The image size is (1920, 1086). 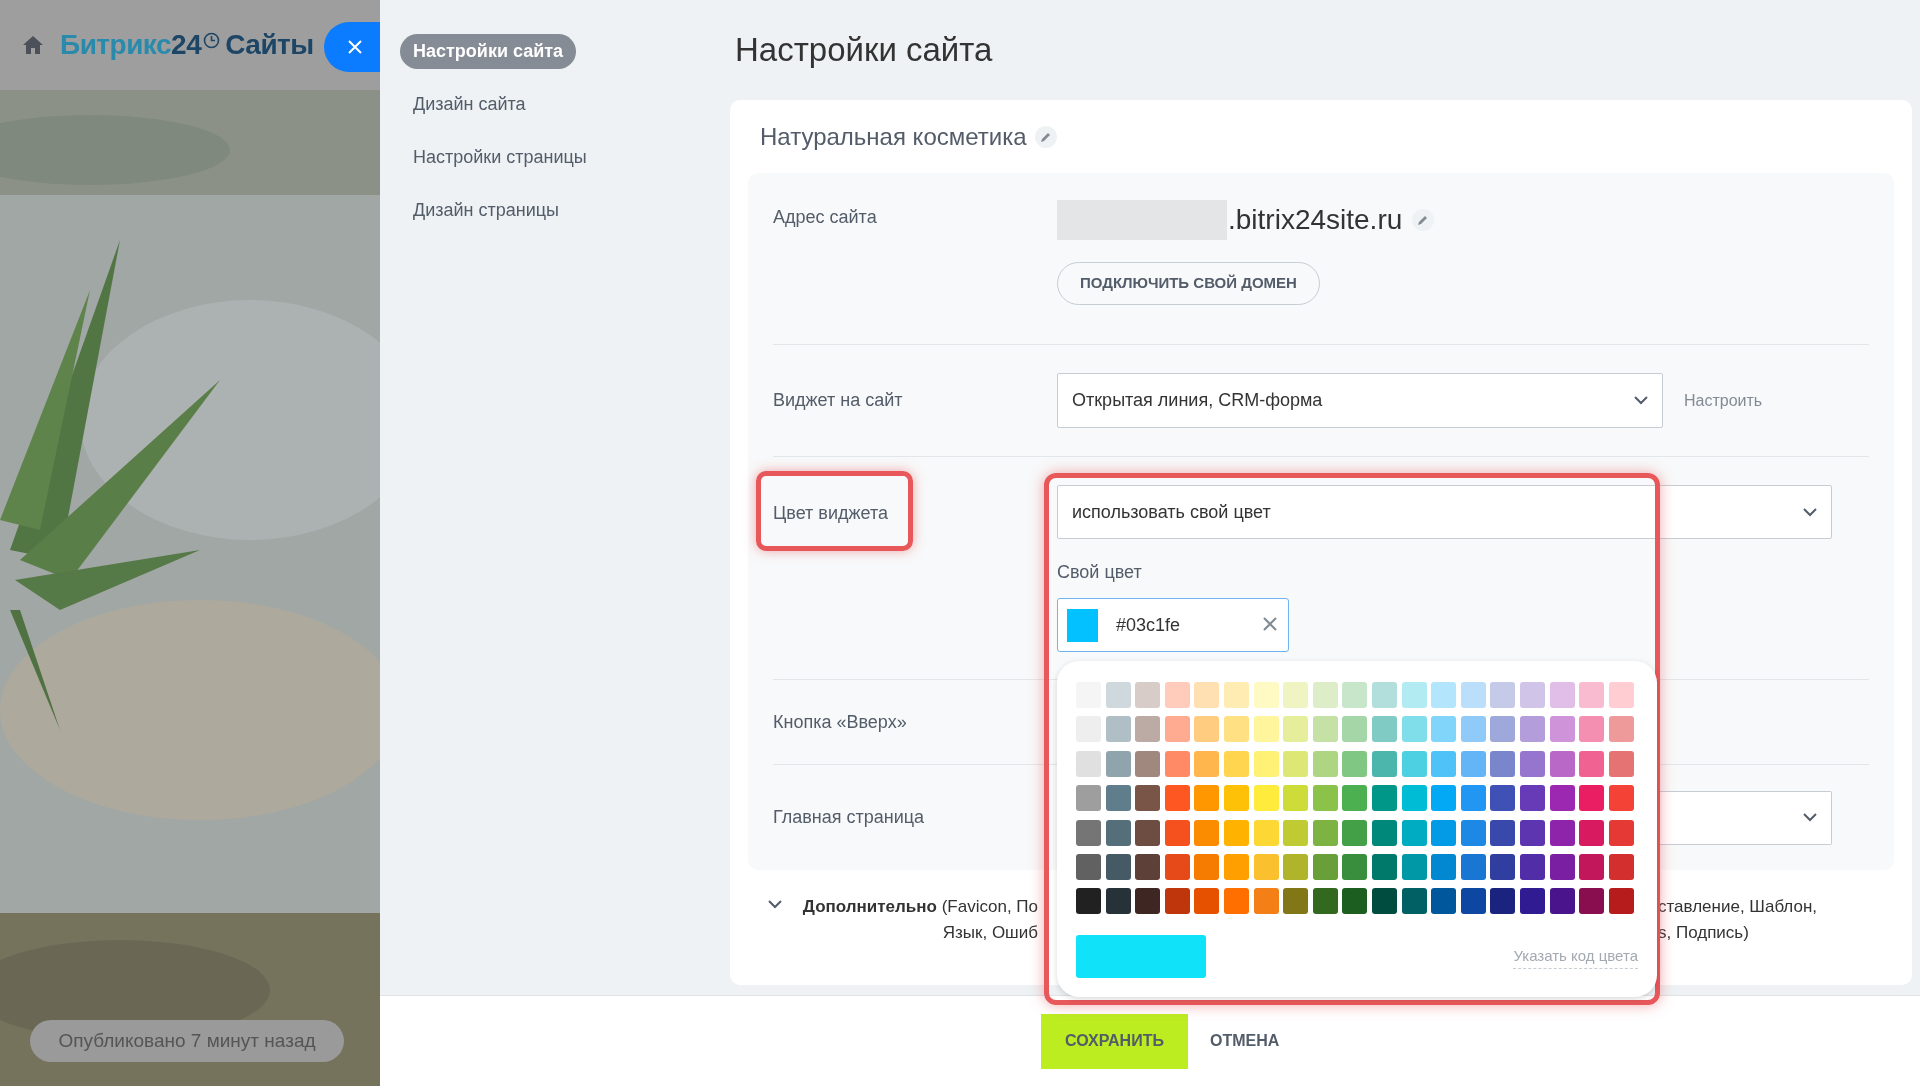 I want to click on edit-button, so click(x=1045, y=136).